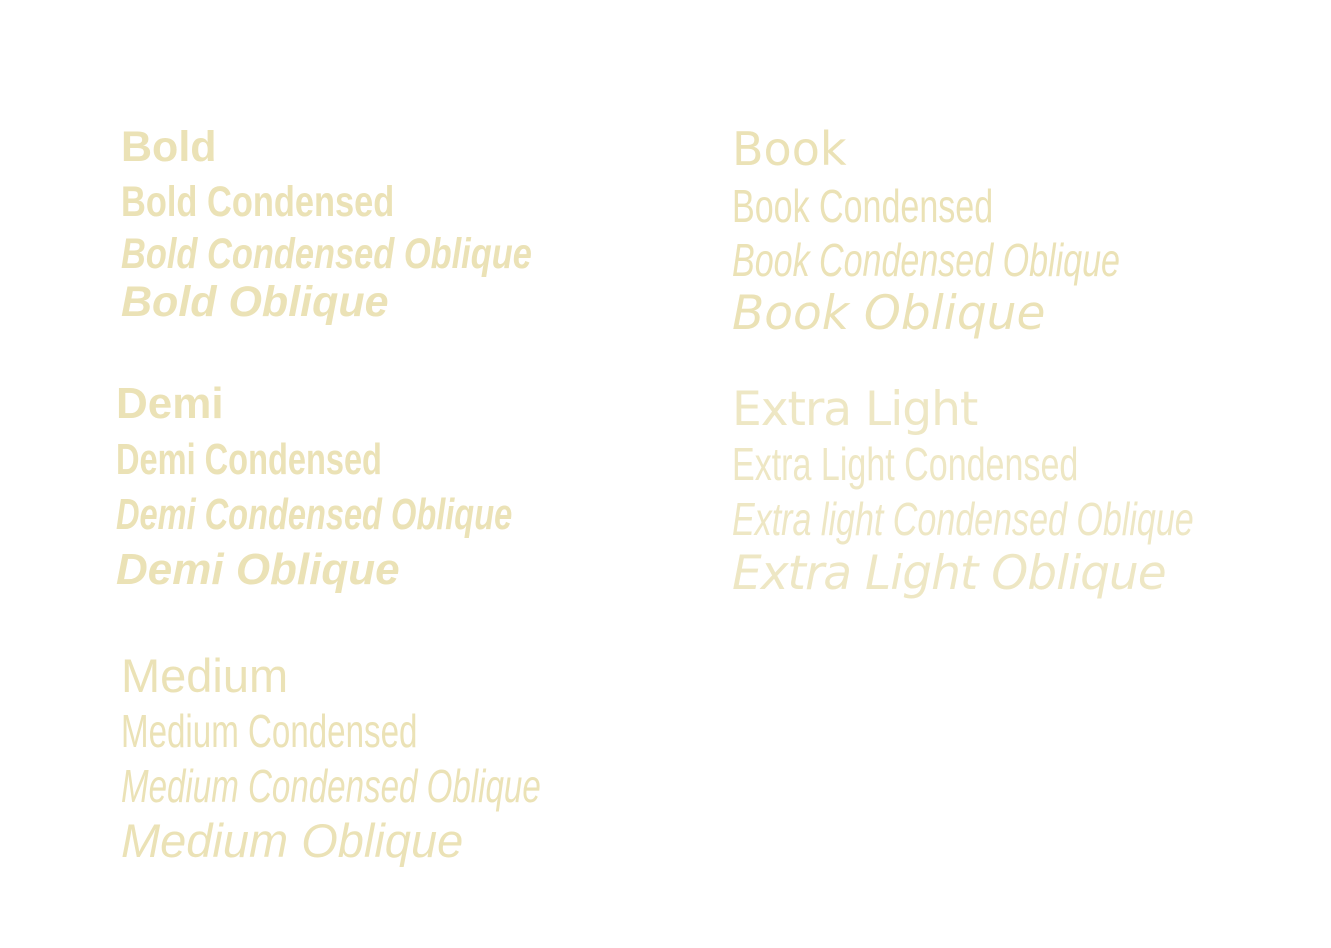 This screenshot has width=1331, height=948. What do you see at coordinates (269, 731) in the screenshot?
I see `style-name-medium-condensed: Medium Condensed` at bounding box center [269, 731].